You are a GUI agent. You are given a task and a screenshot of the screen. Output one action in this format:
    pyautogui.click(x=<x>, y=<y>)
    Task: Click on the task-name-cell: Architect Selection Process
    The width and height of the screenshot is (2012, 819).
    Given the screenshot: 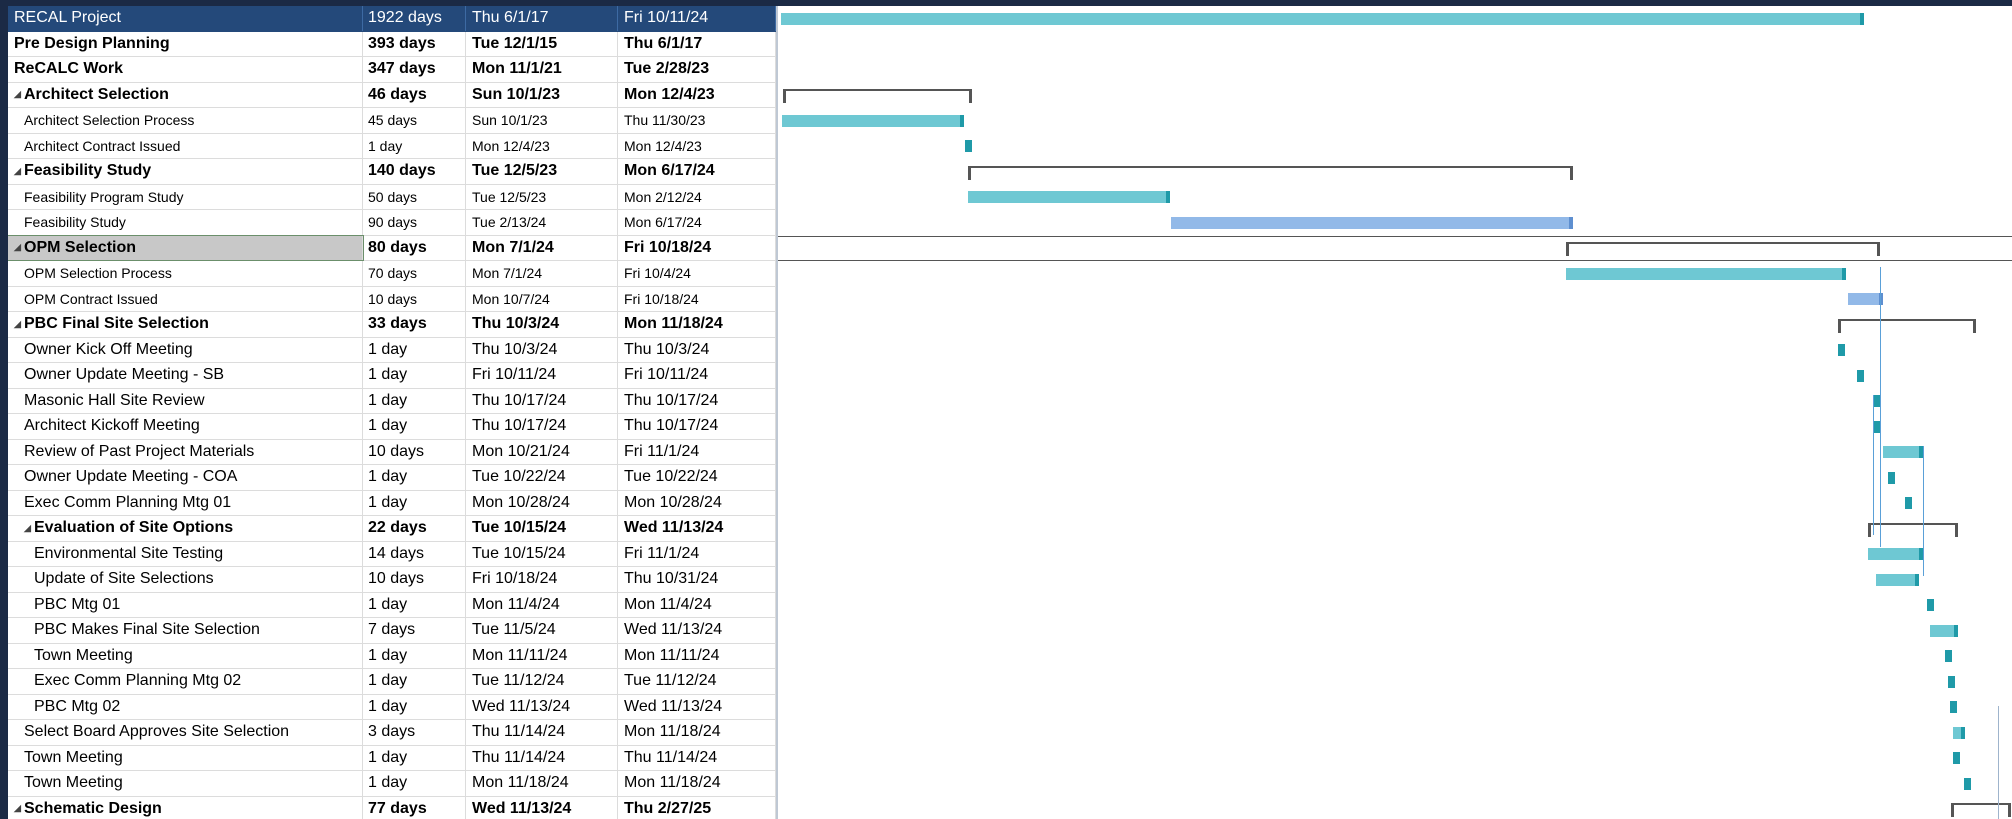 What is the action you would take?
    pyautogui.click(x=185, y=120)
    